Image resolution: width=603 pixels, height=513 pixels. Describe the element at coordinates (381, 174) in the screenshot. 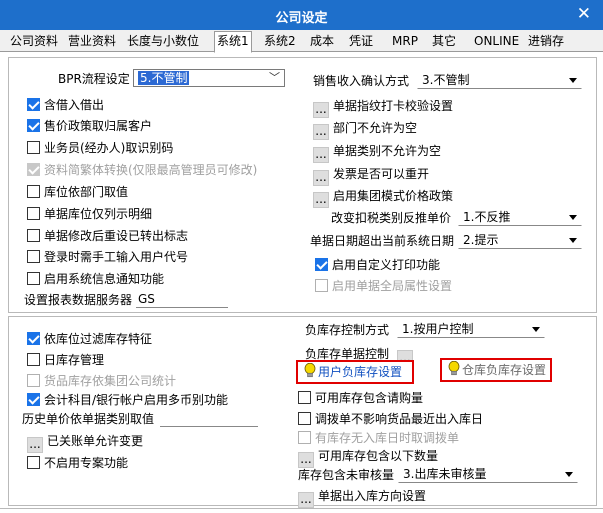

I see `button-label: 发票是否可以重开` at that location.